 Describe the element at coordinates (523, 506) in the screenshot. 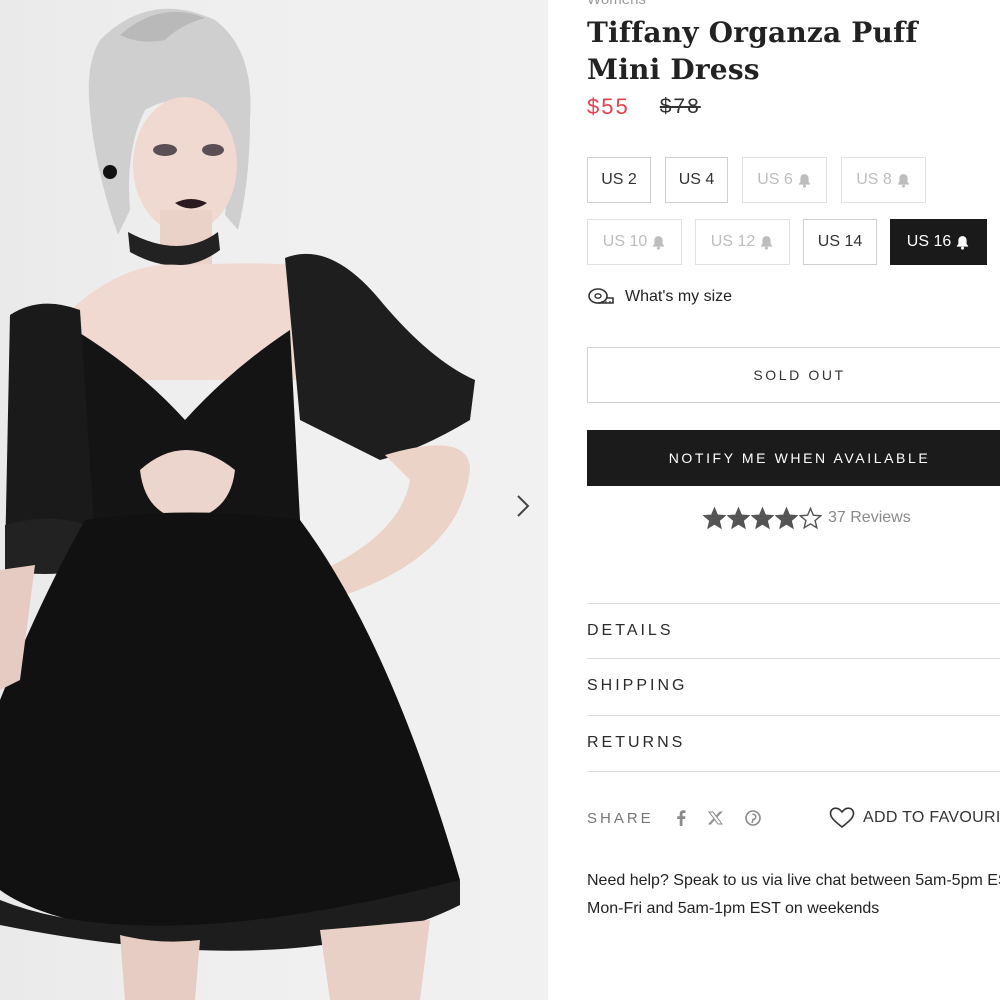

I see `chevron-right-icon` at that location.